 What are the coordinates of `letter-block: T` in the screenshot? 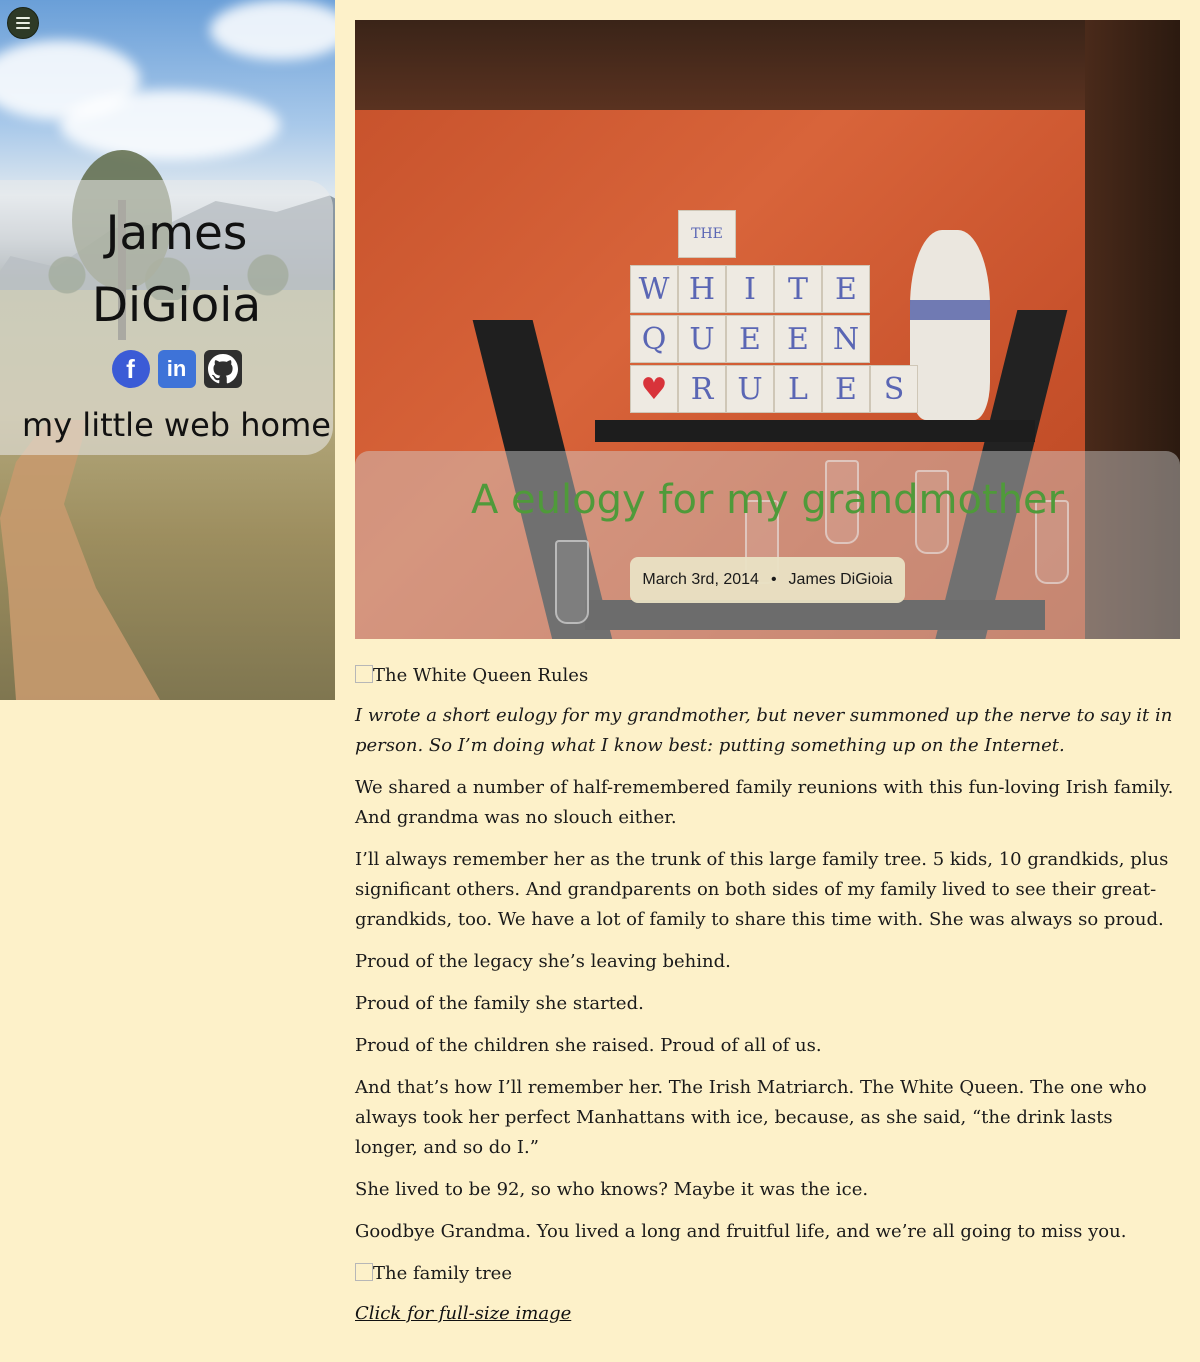 It's located at (798, 289).